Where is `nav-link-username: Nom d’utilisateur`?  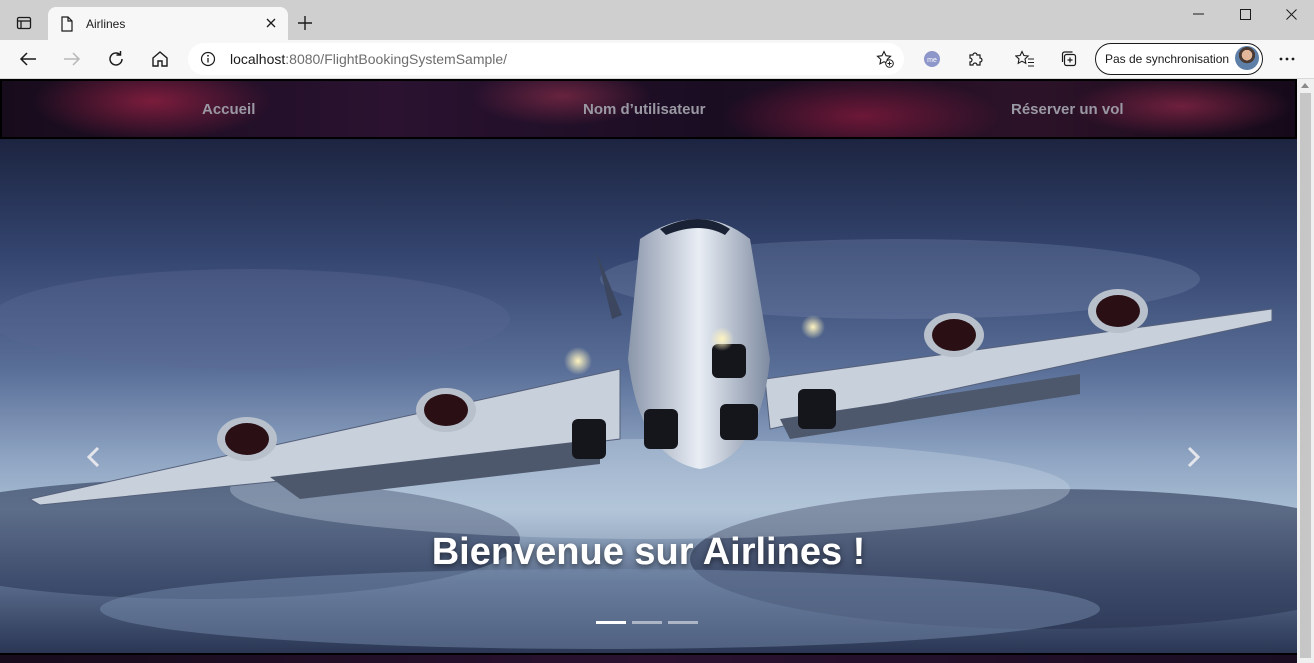 nav-link-username: Nom d’utilisateur is located at coordinates (644, 109).